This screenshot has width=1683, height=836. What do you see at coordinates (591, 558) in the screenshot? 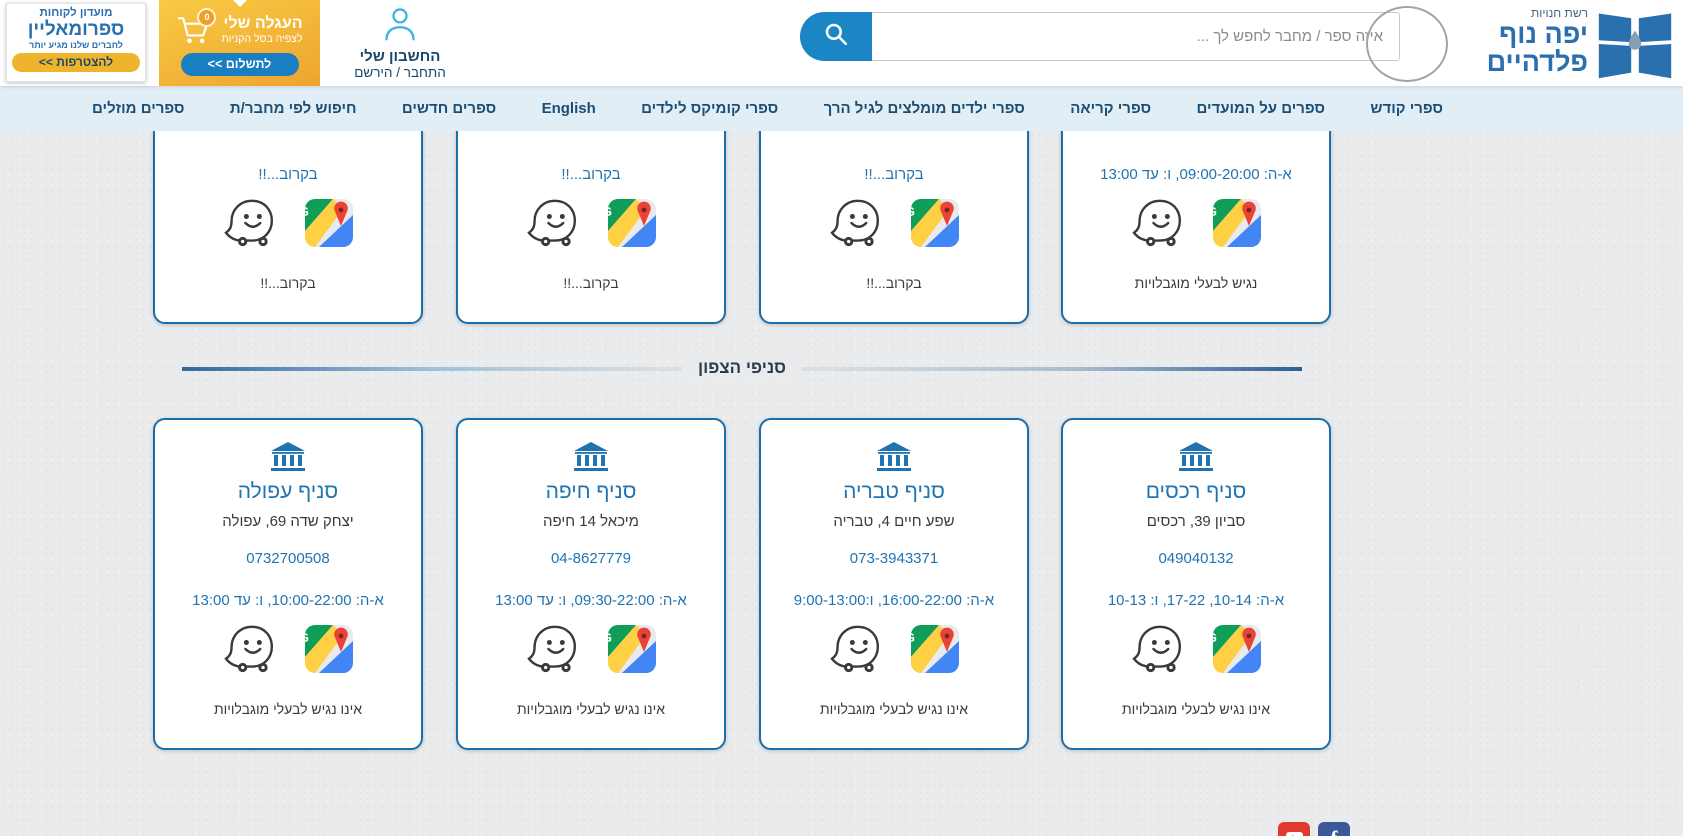
I see `branch-phone-link: 04-8627779` at bounding box center [591, 558].